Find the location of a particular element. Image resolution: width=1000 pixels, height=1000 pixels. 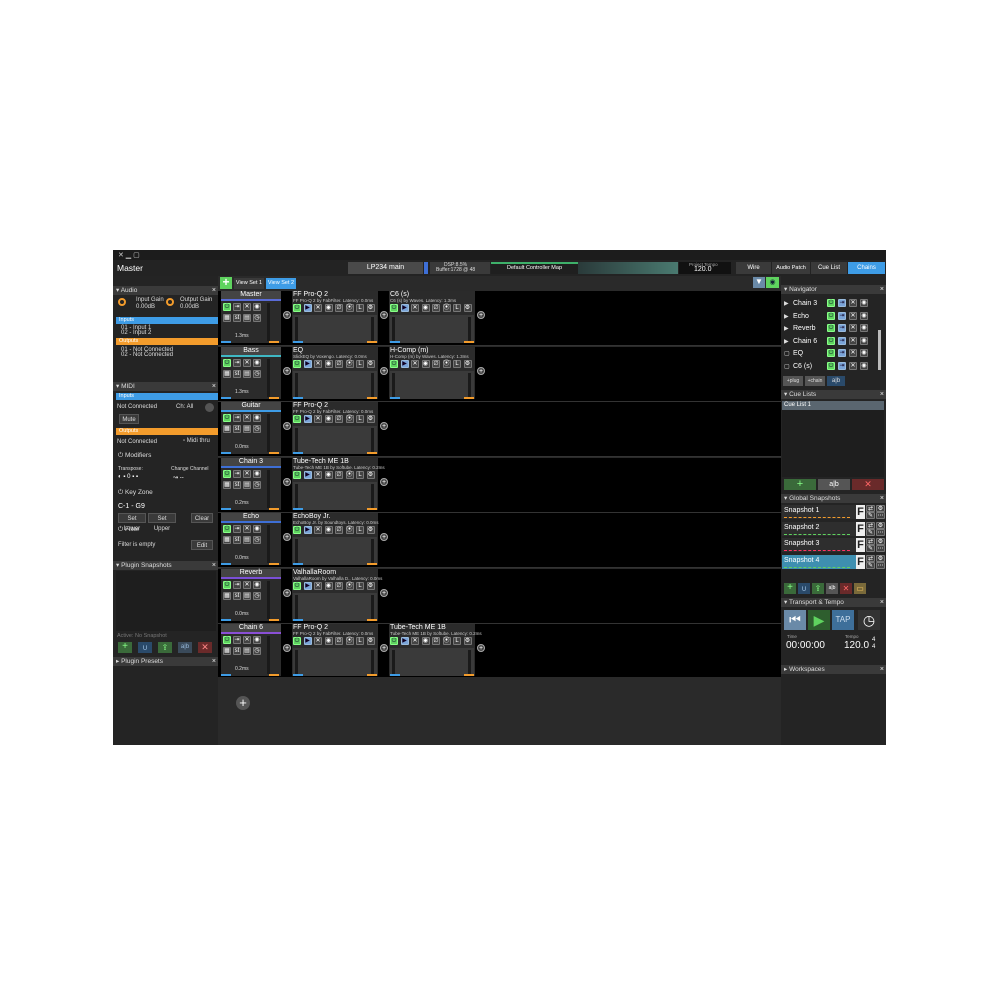

delete-global-snapshot-icon: ✕ is located at coordinates (846, 588).